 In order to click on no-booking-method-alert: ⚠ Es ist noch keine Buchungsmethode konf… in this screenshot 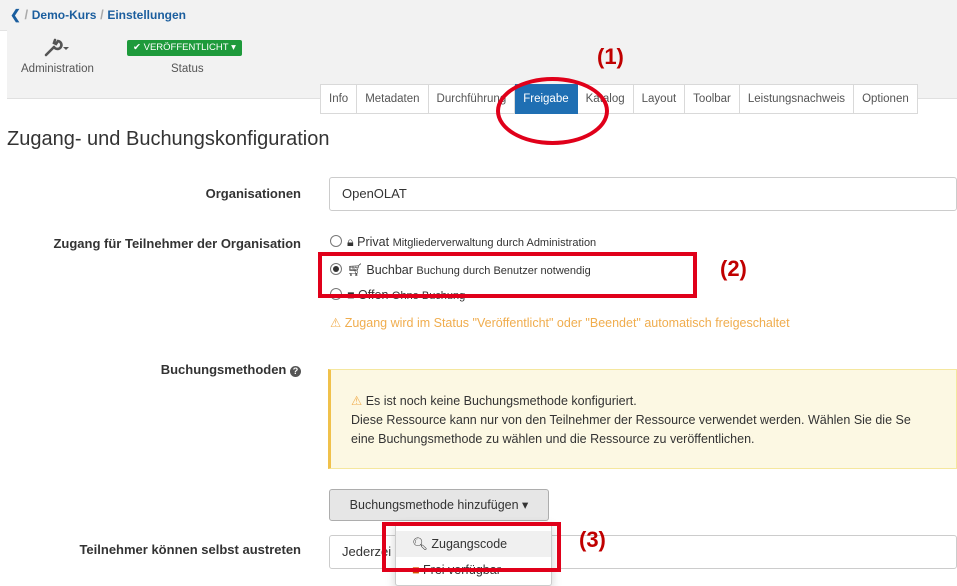, I will do `click(642, 419)`.